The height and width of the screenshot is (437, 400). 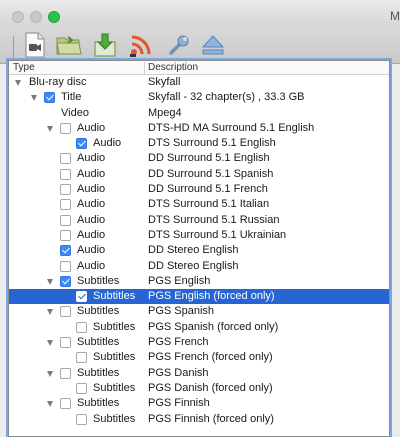 I want to click on save-button, so click(x=105, y=45).